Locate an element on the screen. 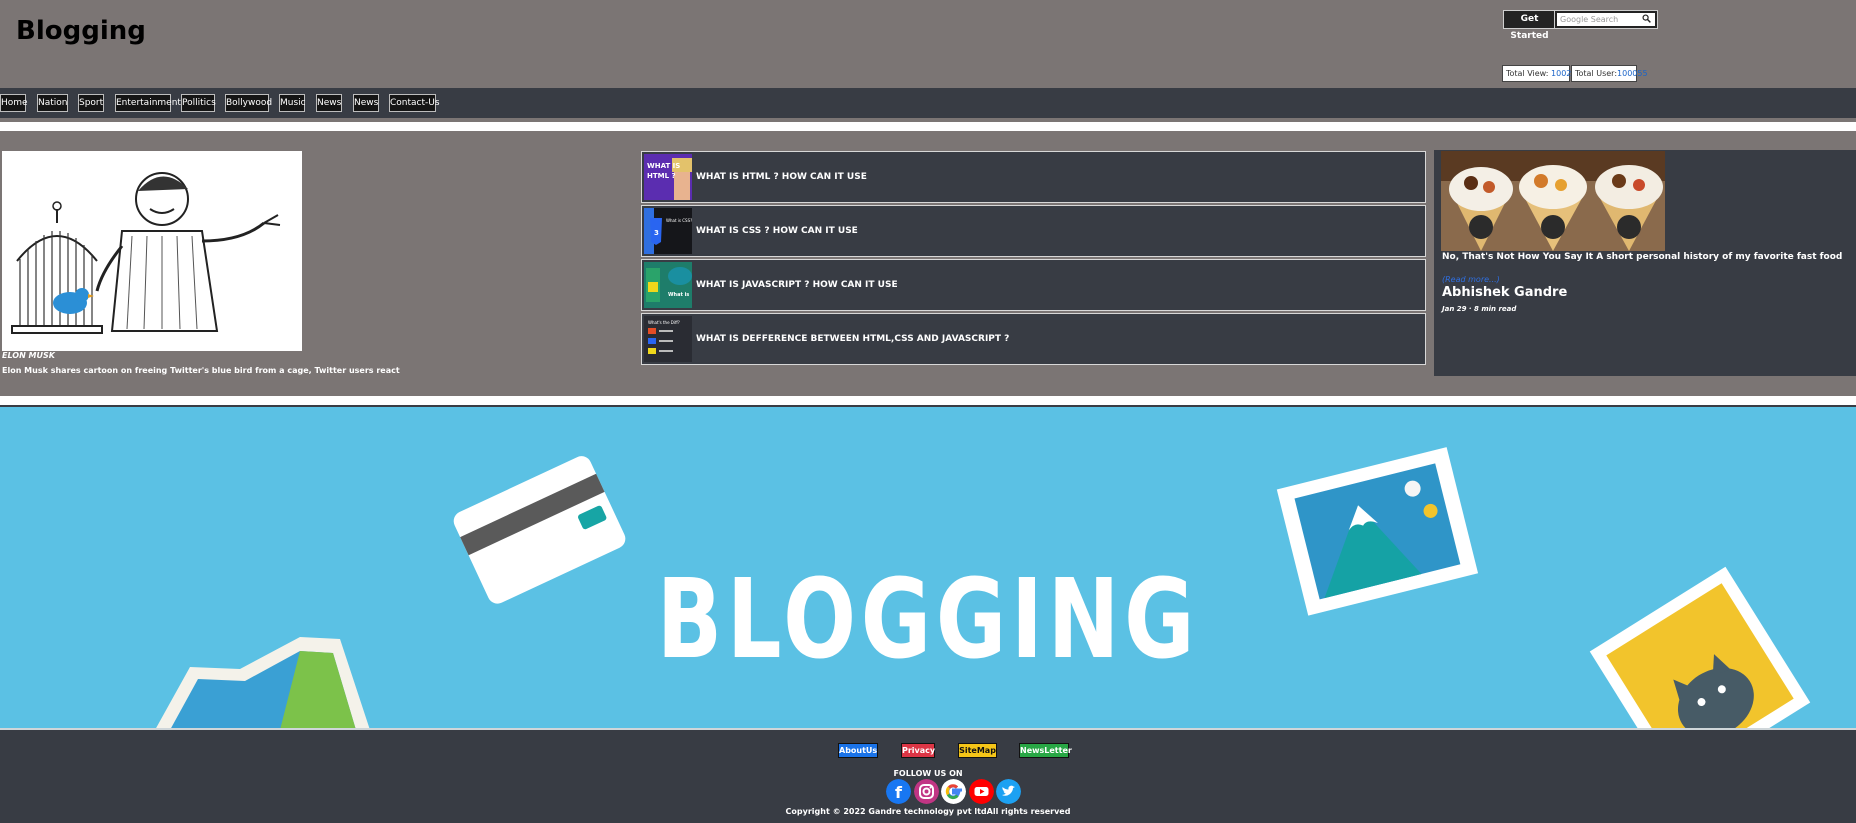 This screenshot has width=1856, height=823. newsletter-button: NewsLetter is located at coordinates (1045, 750).